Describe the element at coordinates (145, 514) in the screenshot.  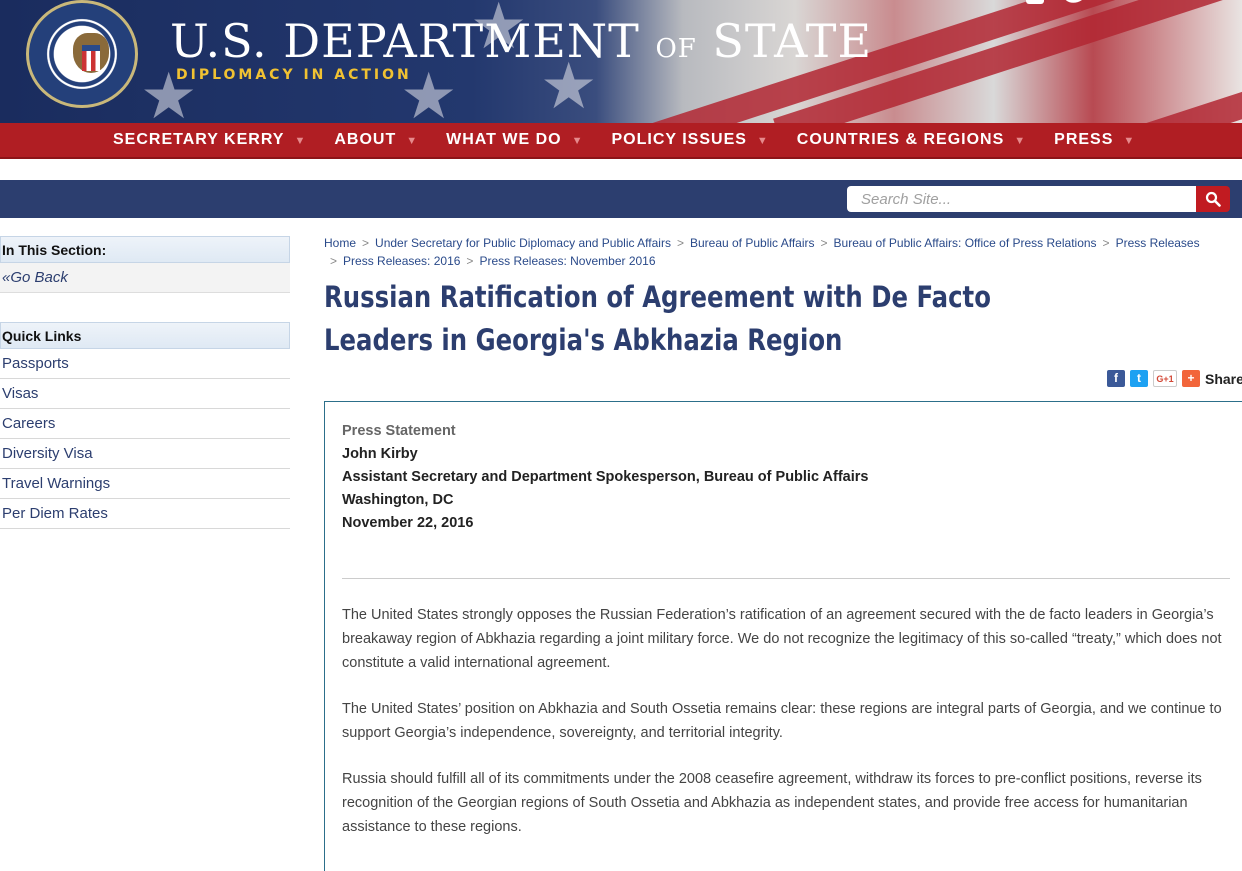
I see `quick-link-per-diem-rates: Per Diem Rates` at that location.